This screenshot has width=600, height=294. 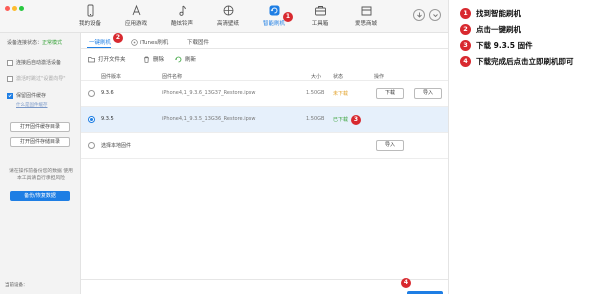 What do you see at coordinates (146, 59) in the screenshot?
I see `trash-icon` at bounding box center [146, 59].